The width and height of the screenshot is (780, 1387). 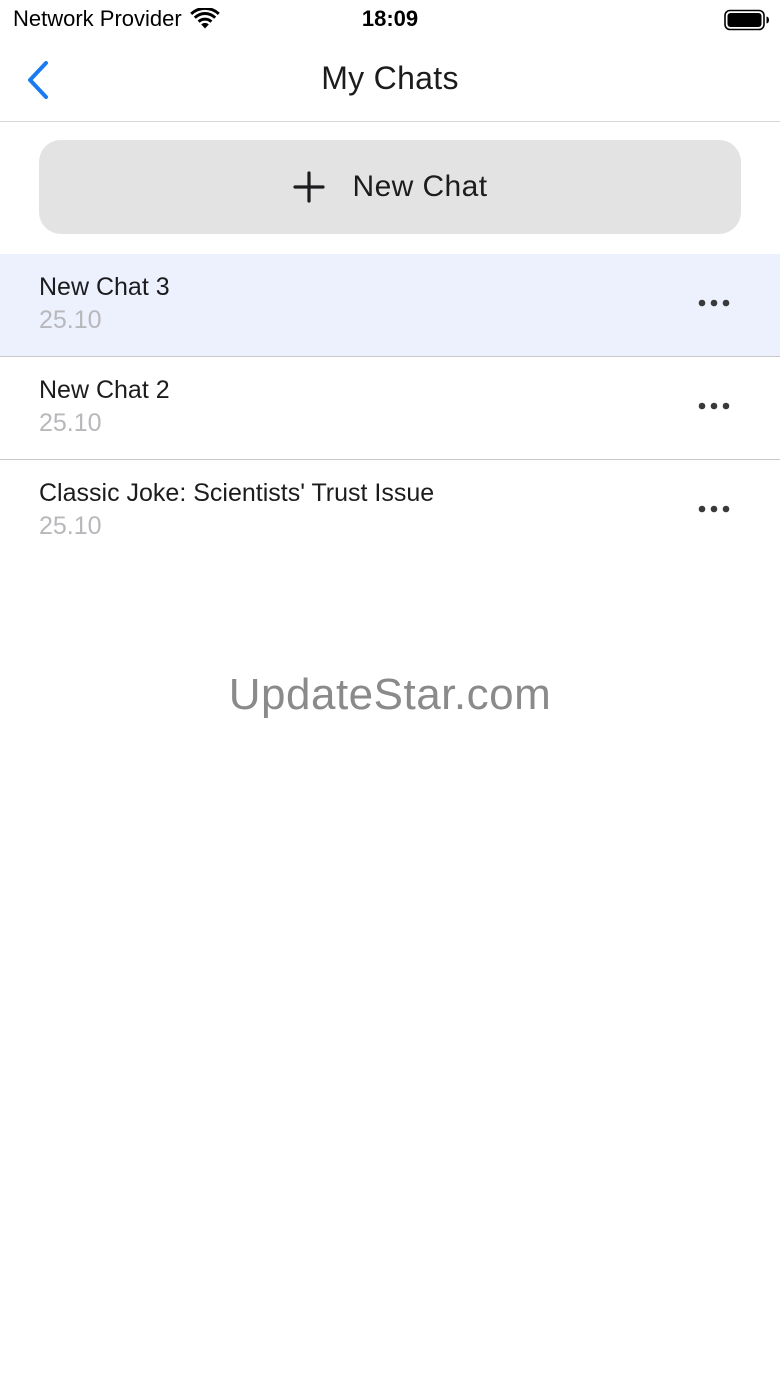 I want to click on chat-list-item: New Chat 2 25.10, so click(x=390, y=408).